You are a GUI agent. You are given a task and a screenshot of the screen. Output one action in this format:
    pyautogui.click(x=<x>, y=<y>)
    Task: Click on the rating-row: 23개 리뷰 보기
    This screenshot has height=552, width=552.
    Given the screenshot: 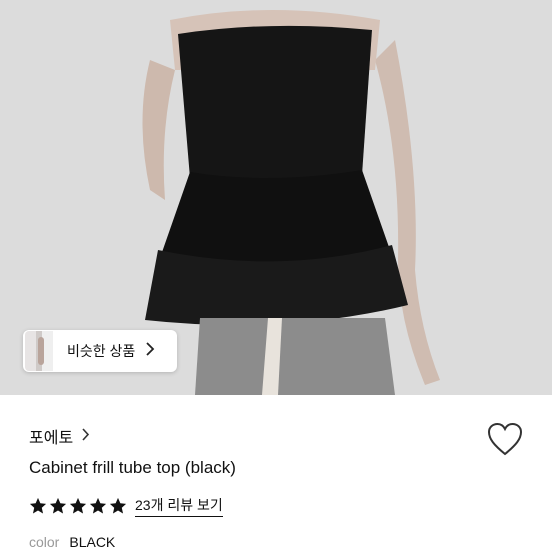 What is the action you would take?
    pyautogui.click(x=126, y=506)
    